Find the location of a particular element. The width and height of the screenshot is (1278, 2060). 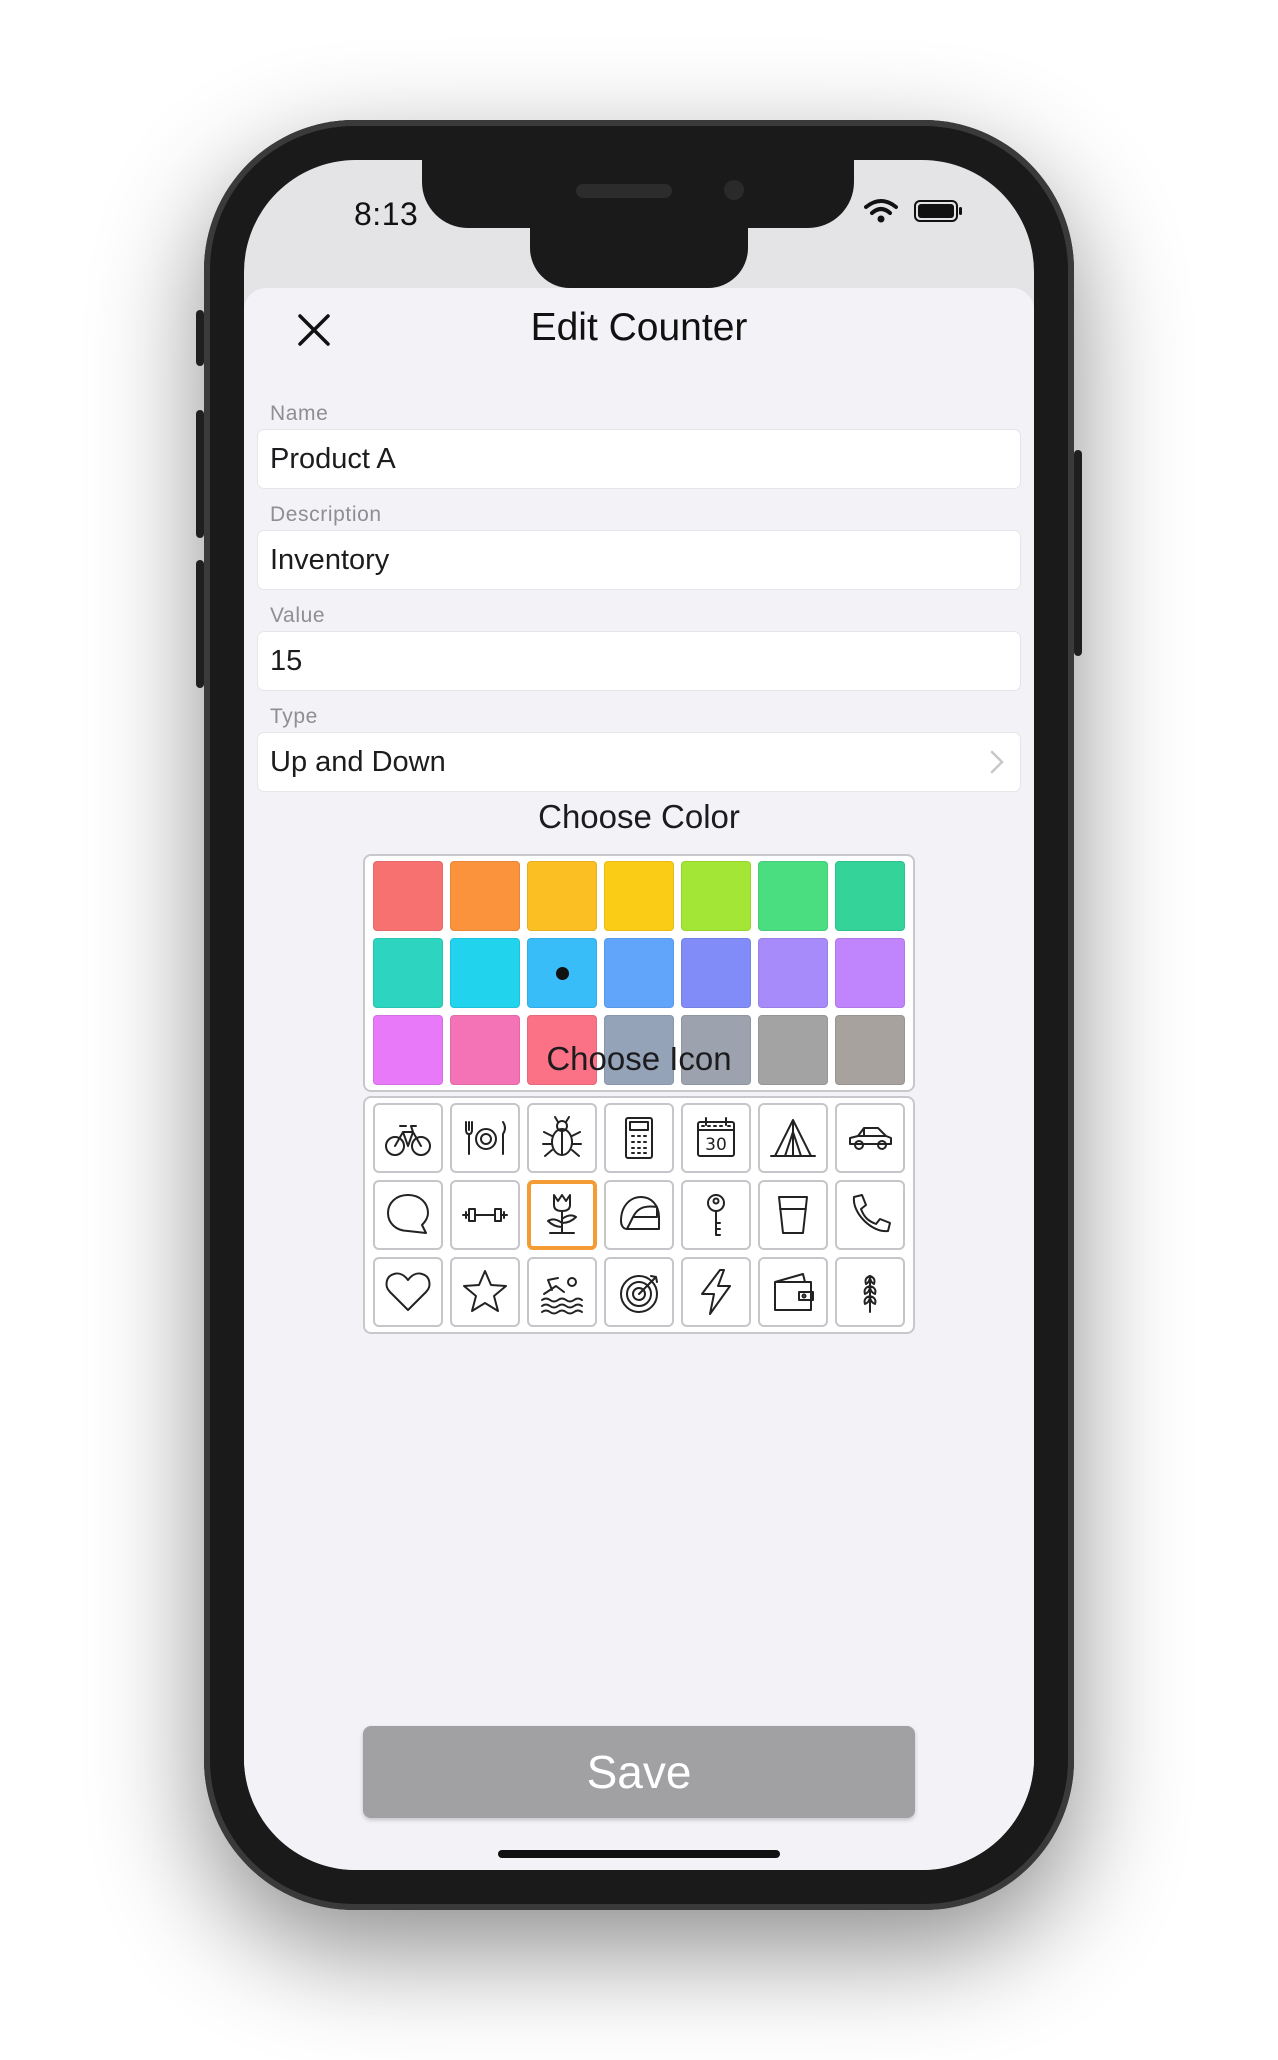

volume-up-button is located at coordinates (200, 474).